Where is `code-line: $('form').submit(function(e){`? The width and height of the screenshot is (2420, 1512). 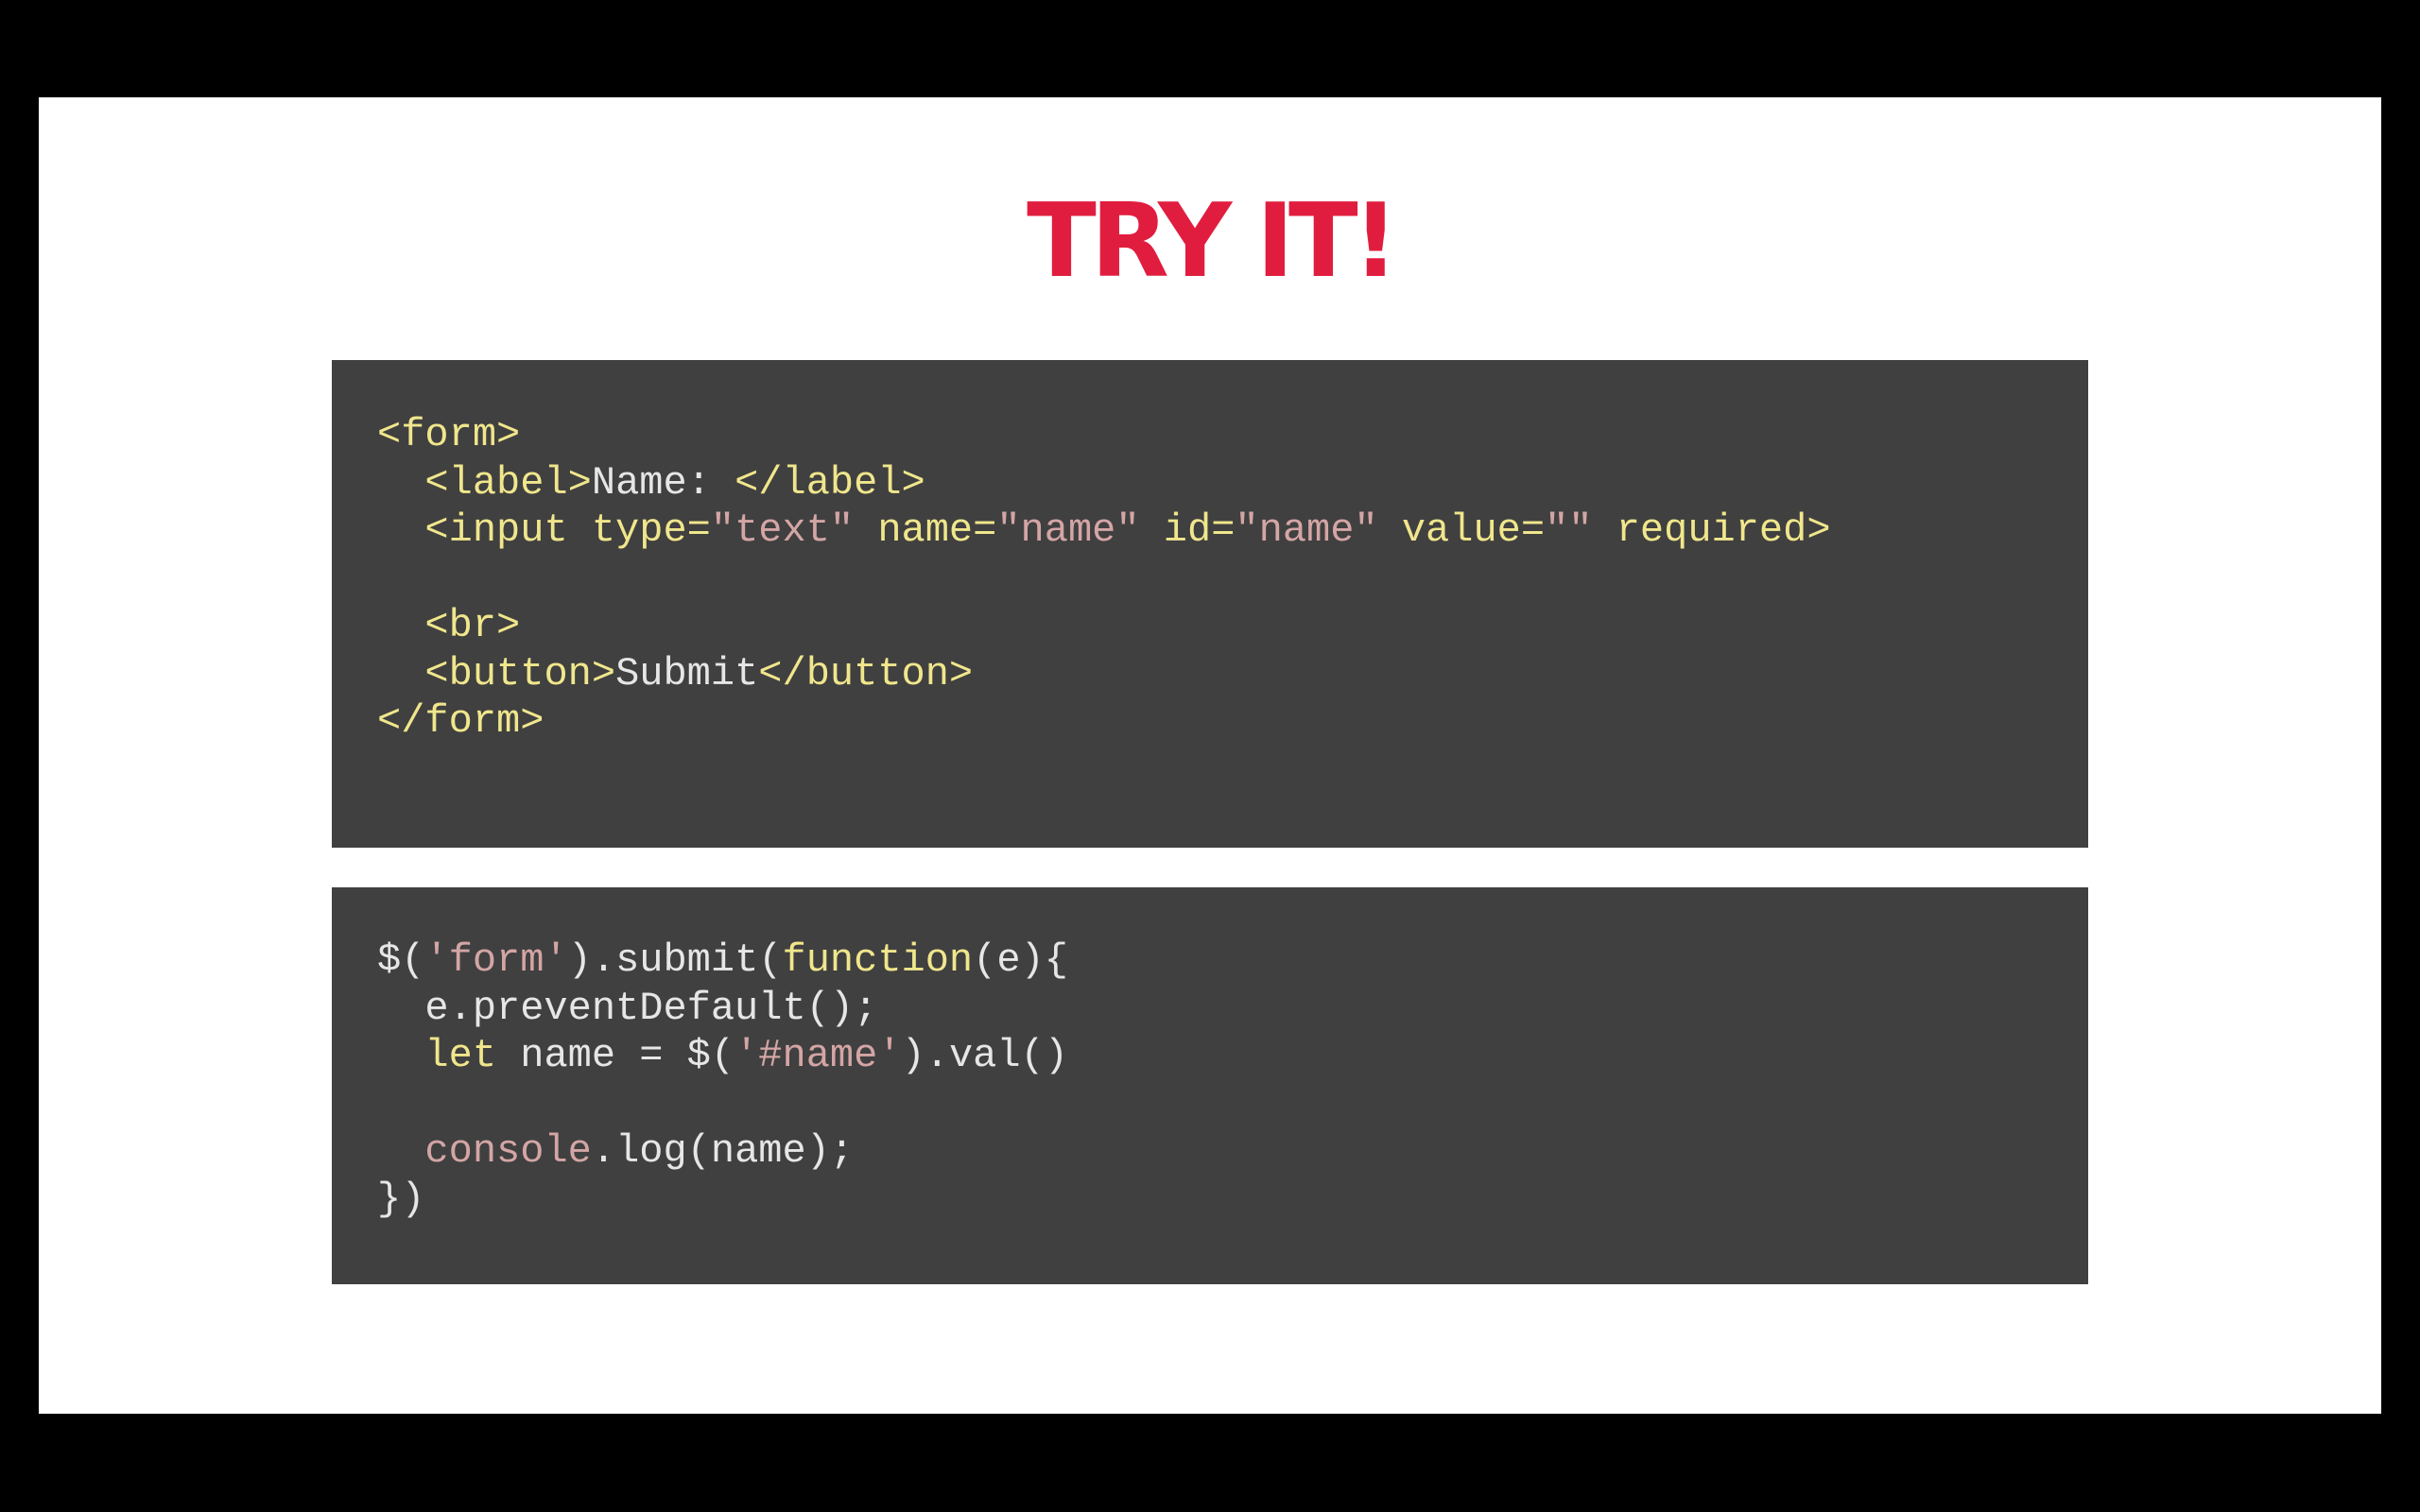 code-line: $('form').submit(function(e){ is located at coordinates (1232, 960).